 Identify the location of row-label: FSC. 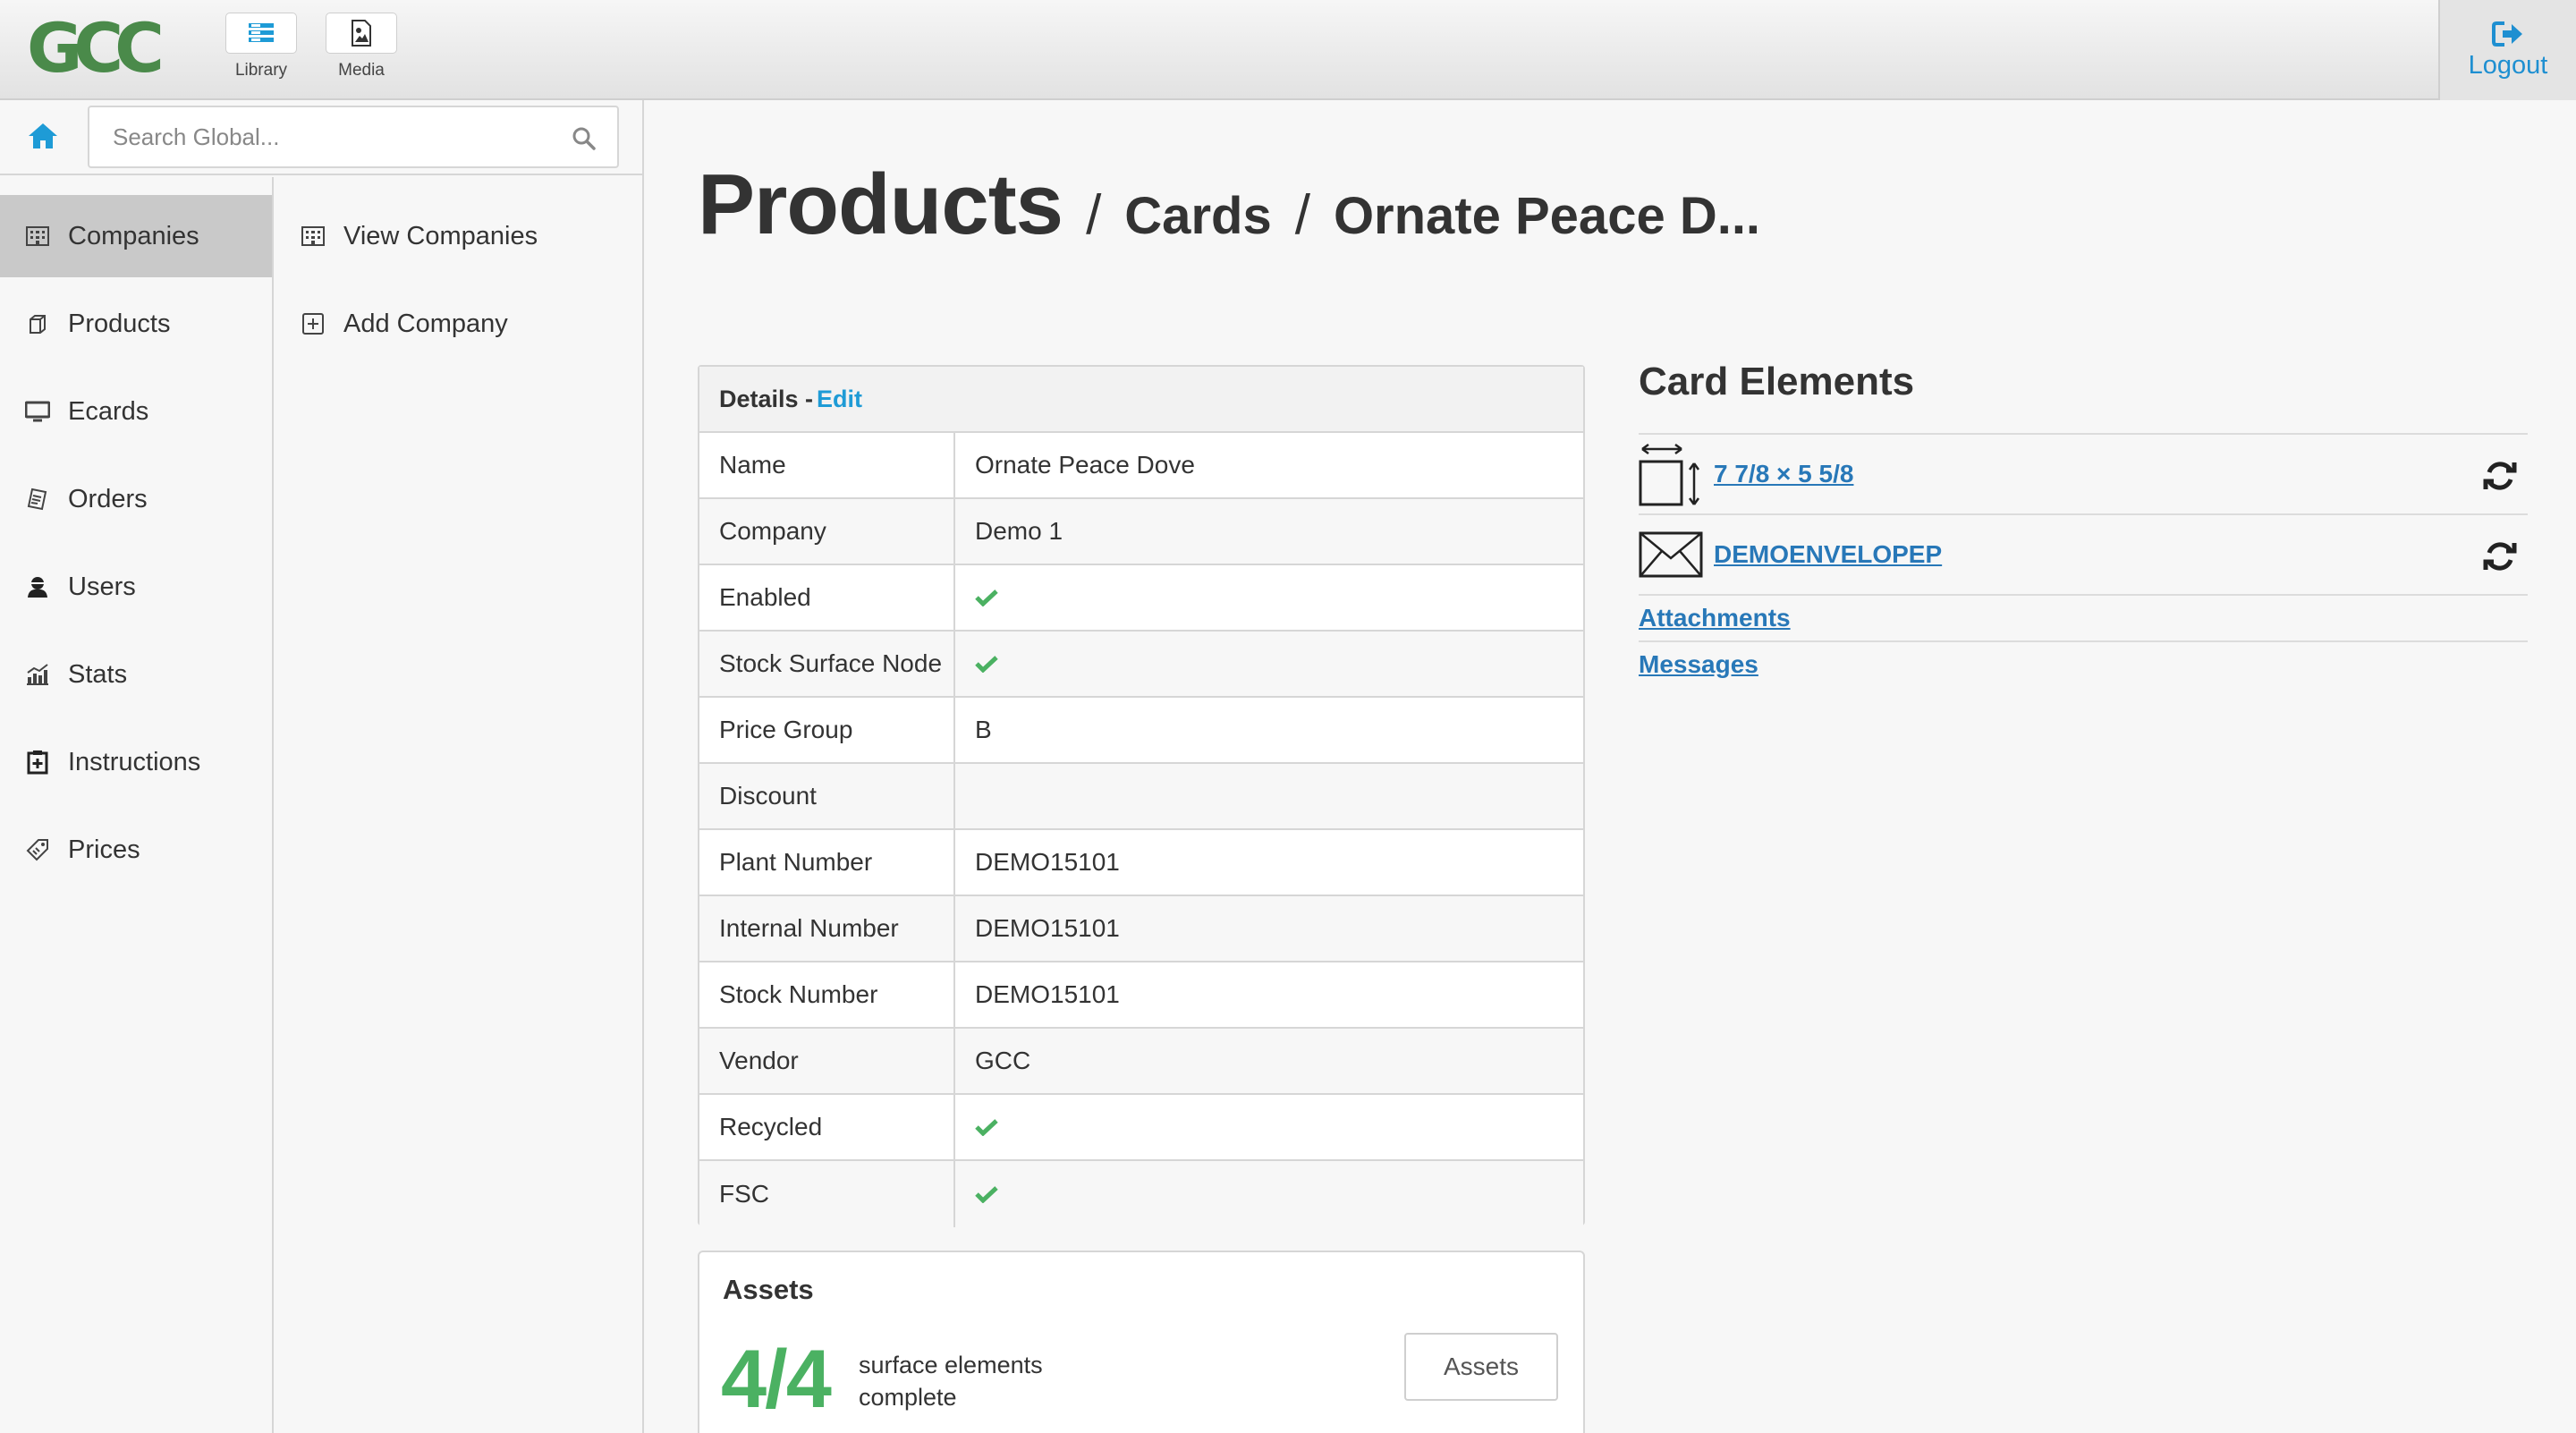
(827, 1194).